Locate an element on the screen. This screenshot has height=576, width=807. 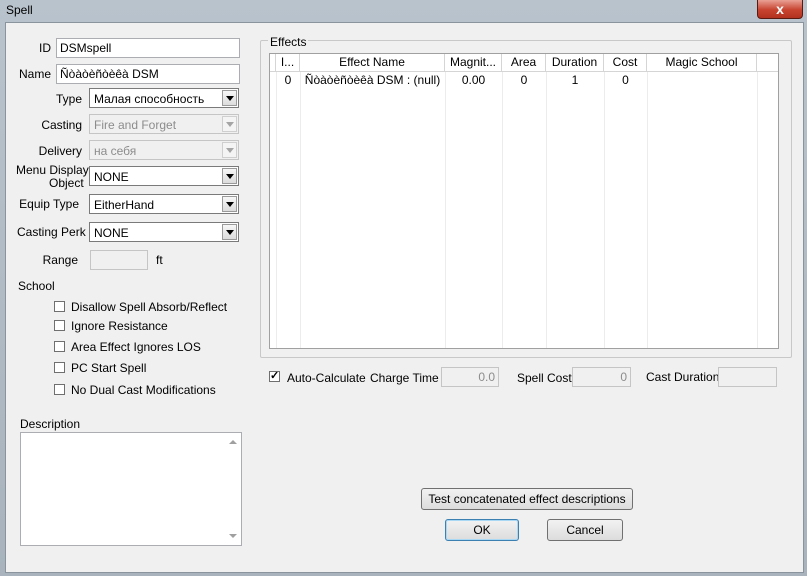
casting-select: Fire and Forget is located at coordinates (164, 124).